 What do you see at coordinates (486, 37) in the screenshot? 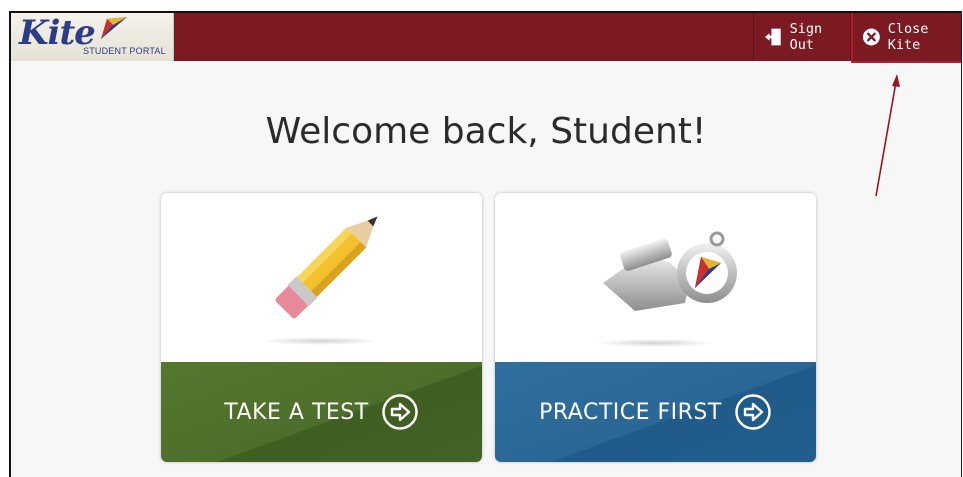
I see `top-bar: Kite STUDENT PORTAL Sign Out Close Kite` at bounding box center [486, 37].